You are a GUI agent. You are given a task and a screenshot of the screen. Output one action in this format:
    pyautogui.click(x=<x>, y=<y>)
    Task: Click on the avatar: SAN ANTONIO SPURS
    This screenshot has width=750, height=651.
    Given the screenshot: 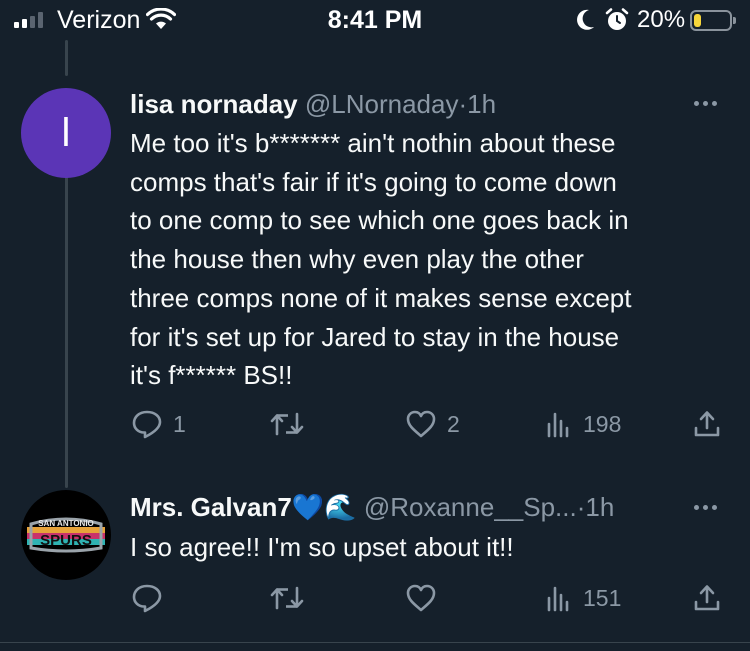 What is the action you would take?
    pyautogui.click(x=66, y=535)
    